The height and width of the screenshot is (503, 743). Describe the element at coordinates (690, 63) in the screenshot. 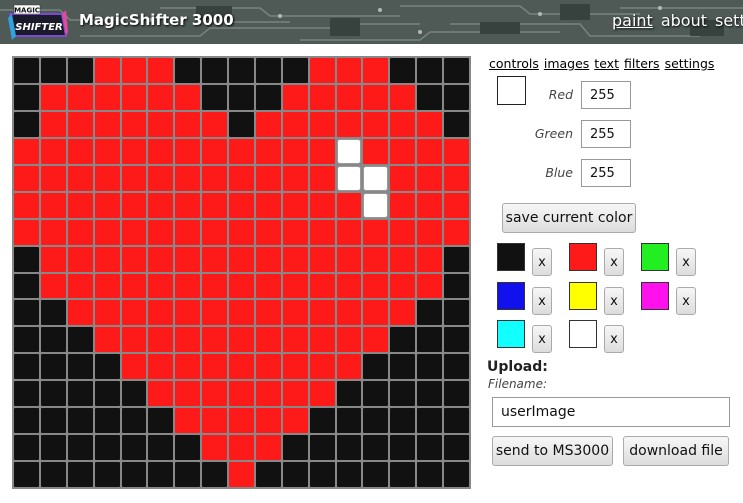

I see `tab-settings: settings` at that location.